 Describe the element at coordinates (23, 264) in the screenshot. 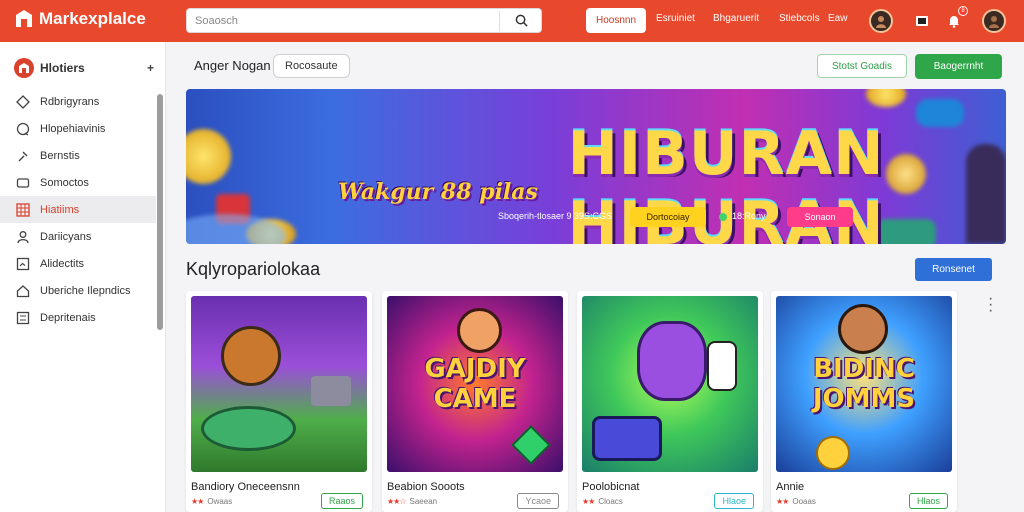

I see `chart-icon` at that location.